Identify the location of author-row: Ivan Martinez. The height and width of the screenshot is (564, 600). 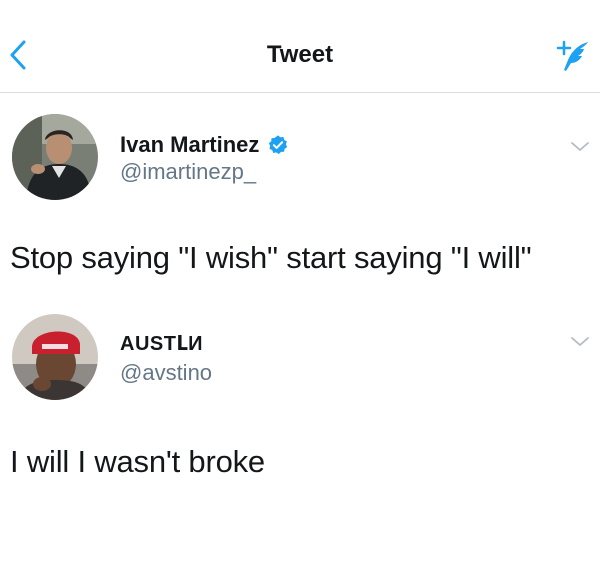
(204, 145).